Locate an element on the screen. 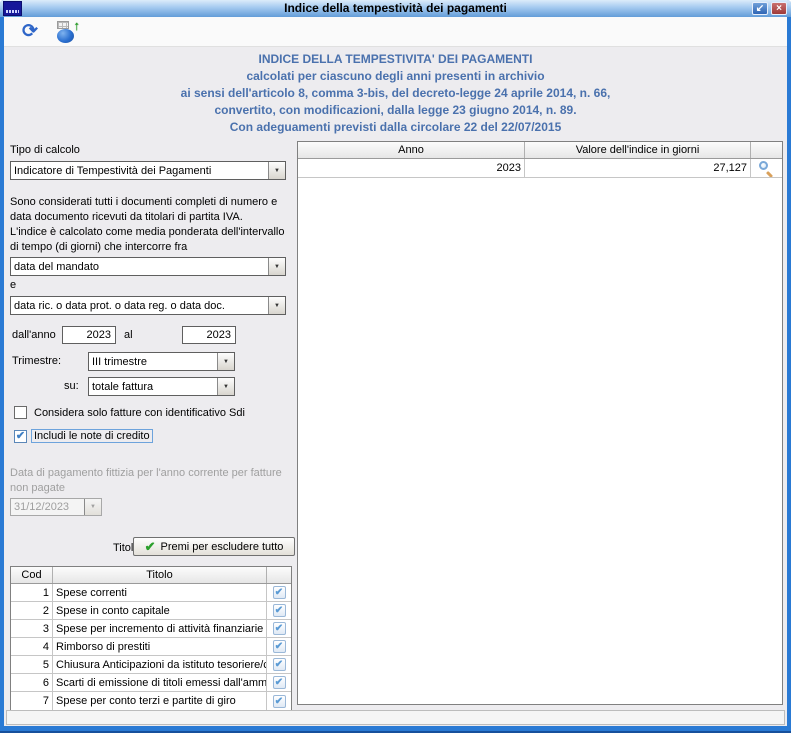 The width and height of the screenshot is (791, 733). toolbar: ⟳ ↑ is located at coordinates (395, 32).